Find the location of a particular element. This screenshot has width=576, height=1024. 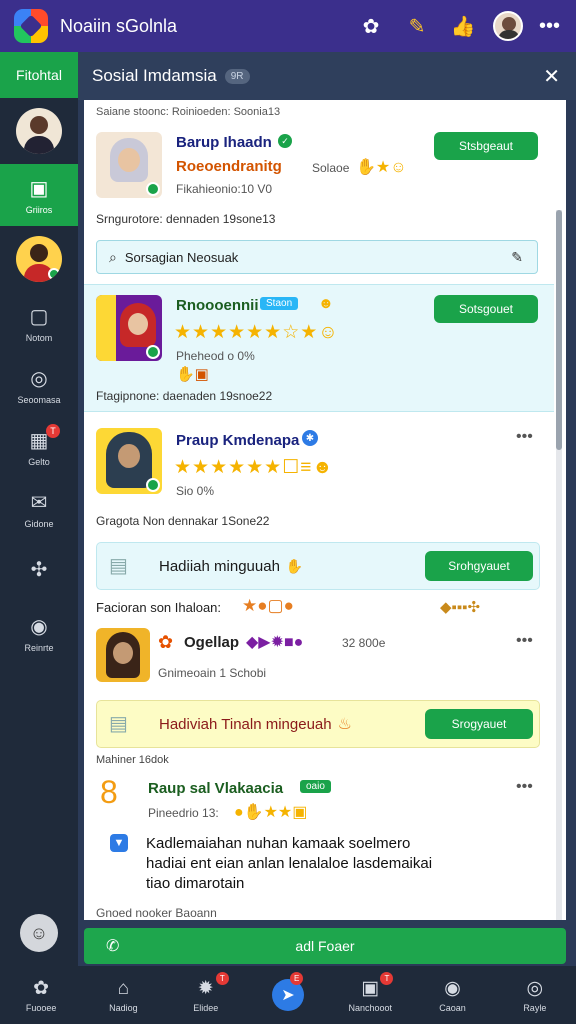

search-field: ⌕ Sorsagian Neosuak ✎ is located at coordinates (317, 257).